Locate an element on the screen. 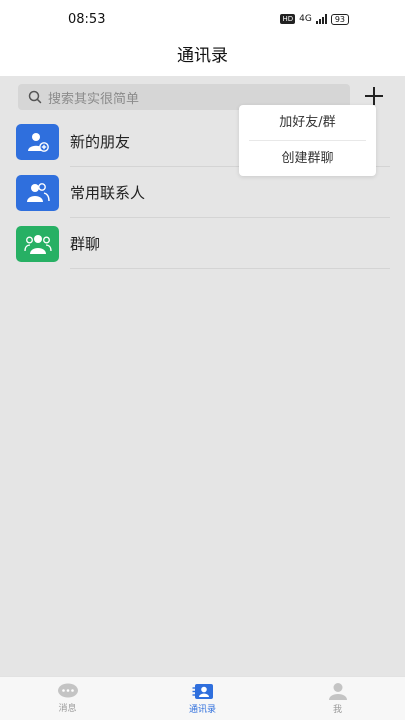 This screenshot has width=405, height=720. tab-messages: 消息 is located at coordinates (67, 698).